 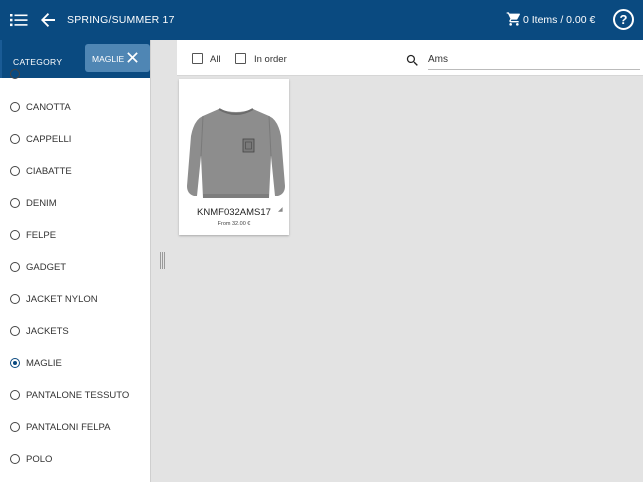 What do you see at coordinates (75, 172) in the screenshot?
I see `category-item: CIABATTE` at bounding box center [75, 172].